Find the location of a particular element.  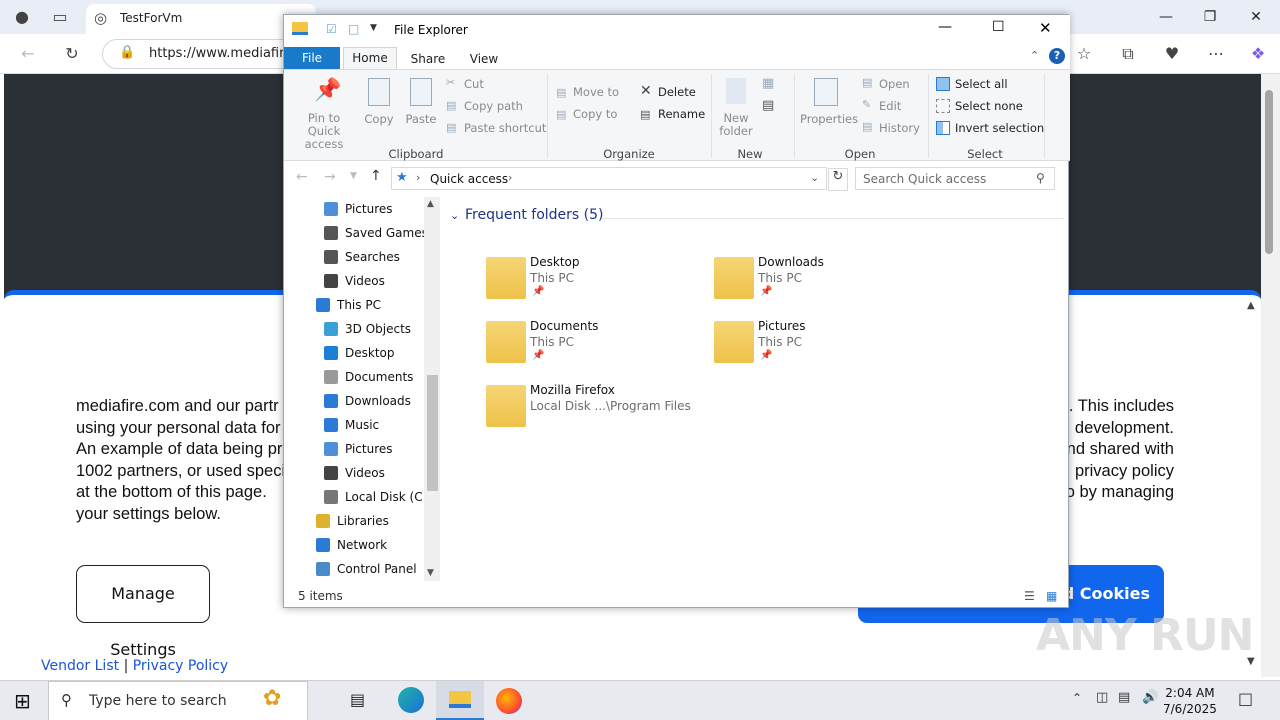

new-folder-quick-icon: □ is located at coordinates (353, 29).